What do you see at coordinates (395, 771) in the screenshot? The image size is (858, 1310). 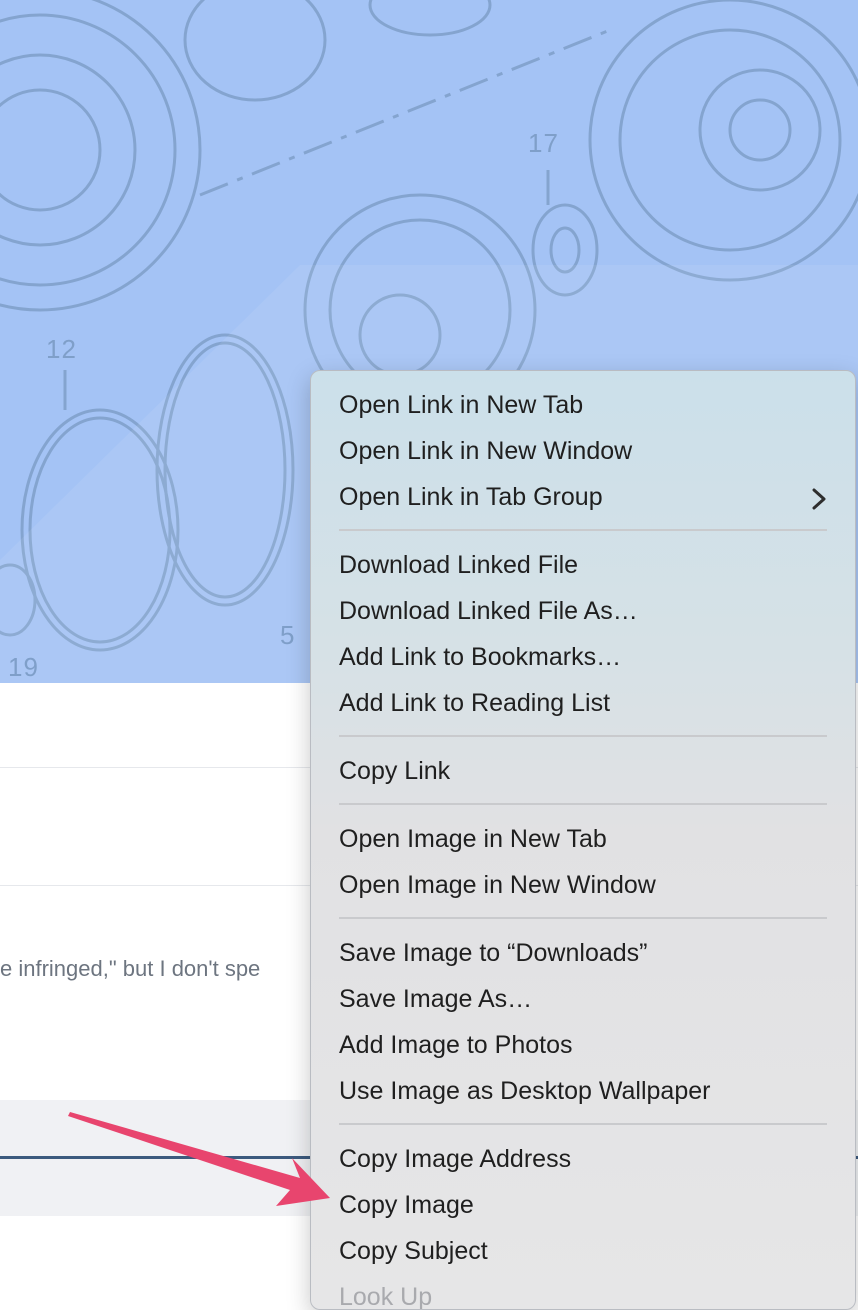 I see `menu-item-label: Copy Link` at bounding box center [395, 771].